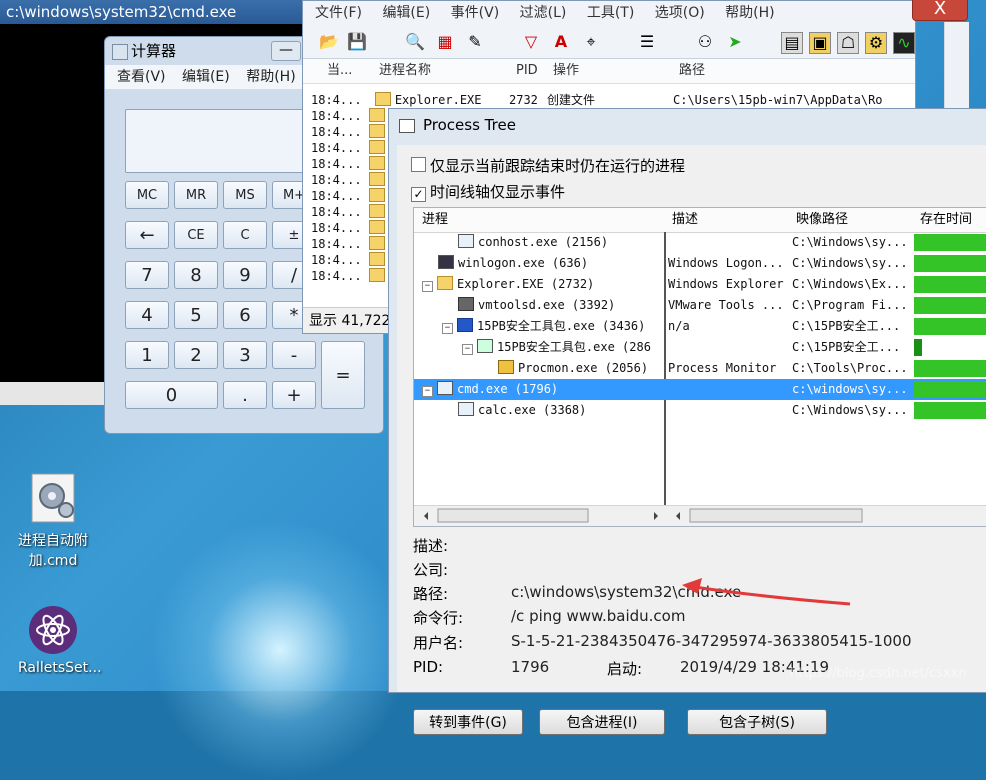  What do you see at coordinates (561, 42) in the screenshot?
I see `highlight-icon: A` at bounding box center [561, 42].